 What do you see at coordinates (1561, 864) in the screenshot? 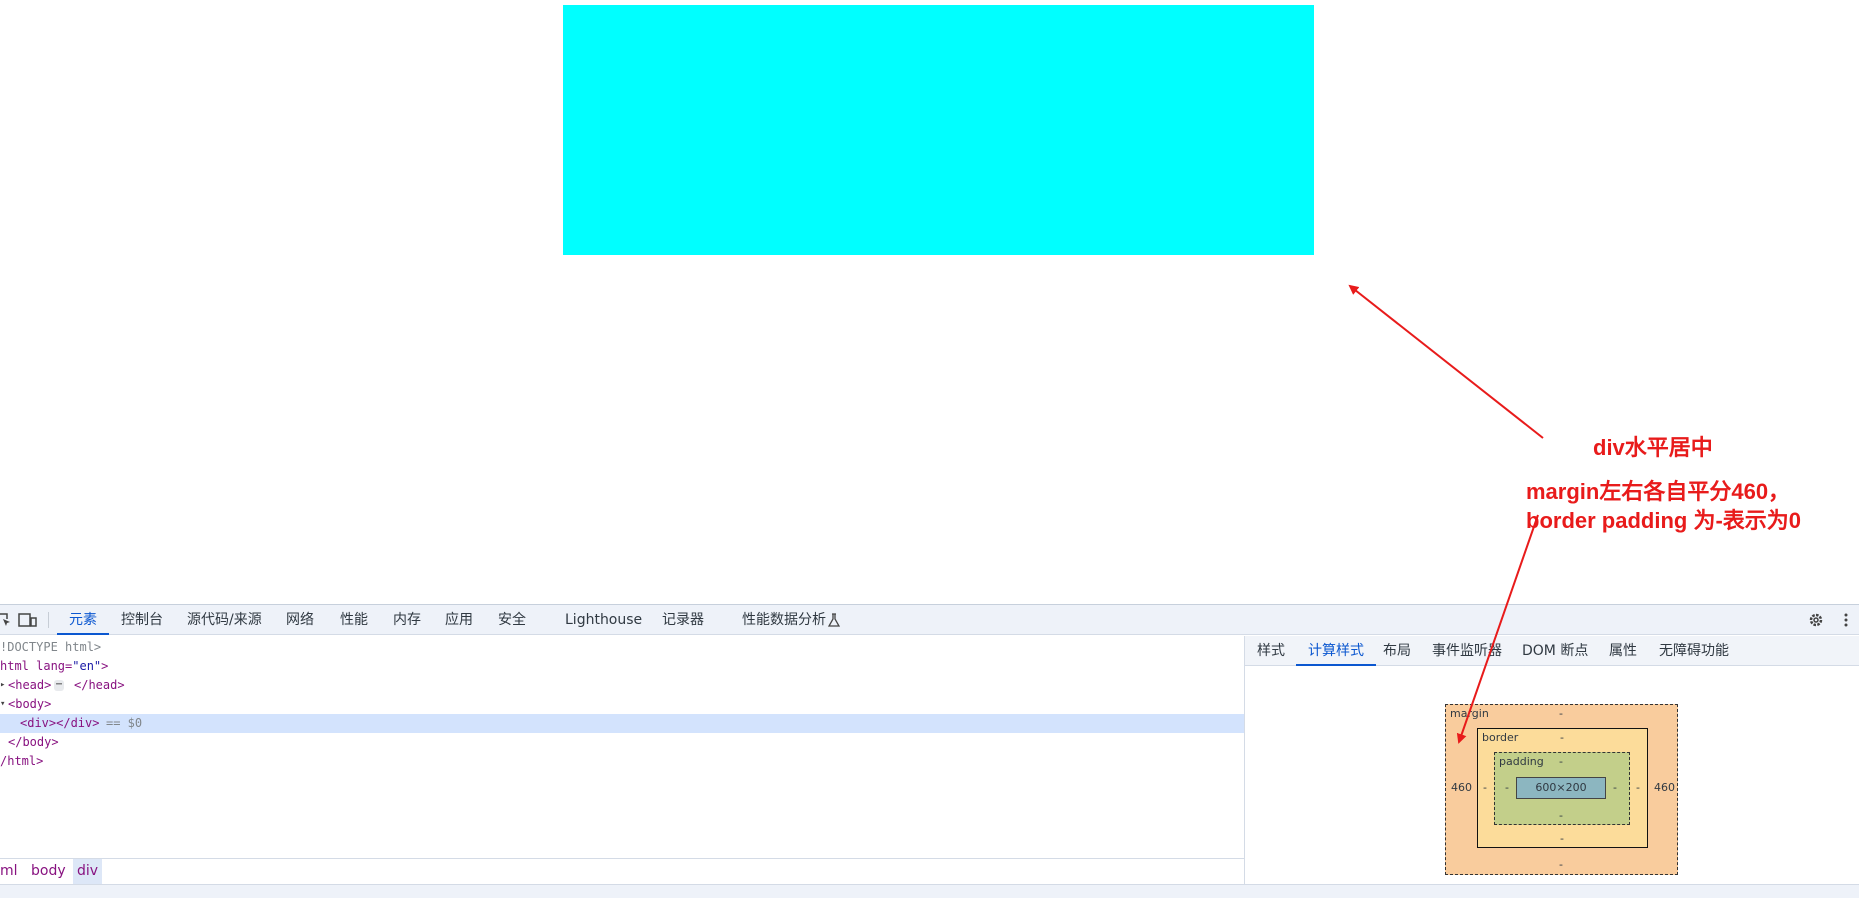
I see `margin-bottom-value: -` at bounding box center [1561, 864].